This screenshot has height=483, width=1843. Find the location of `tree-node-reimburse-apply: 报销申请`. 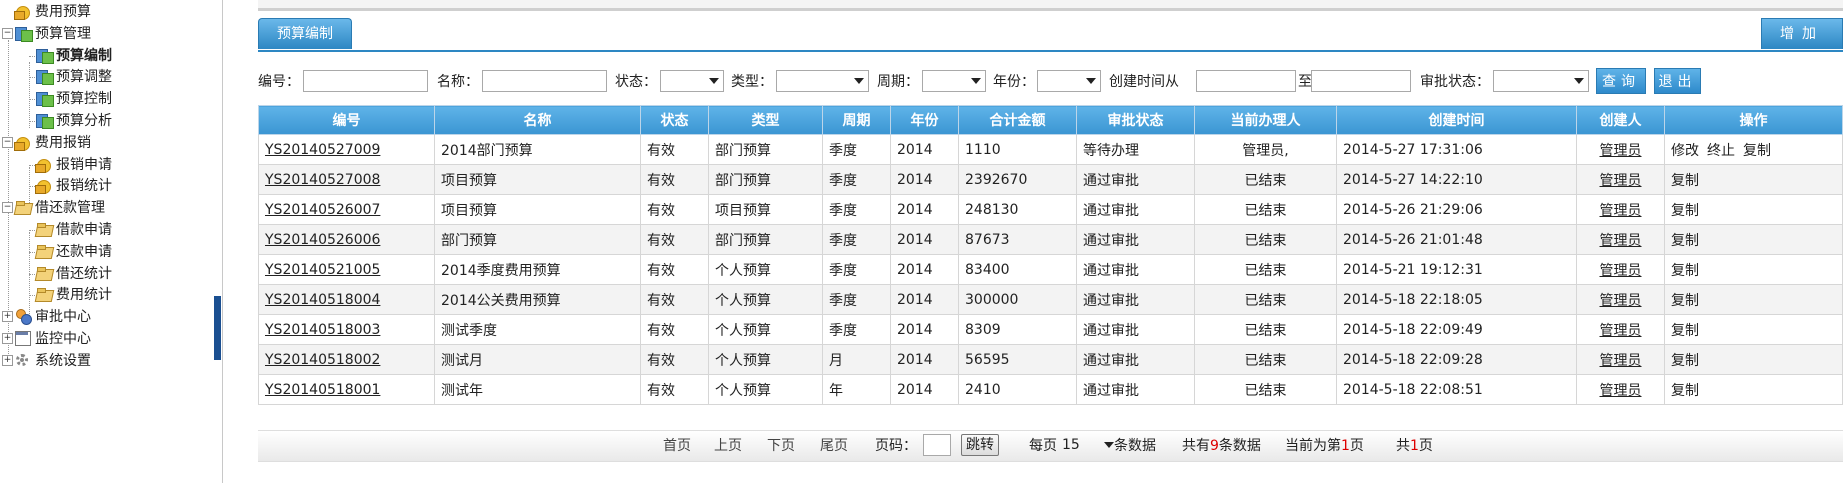

tree-node-reimburse-apply: 报销申请 is located at coordinates (70, 165).